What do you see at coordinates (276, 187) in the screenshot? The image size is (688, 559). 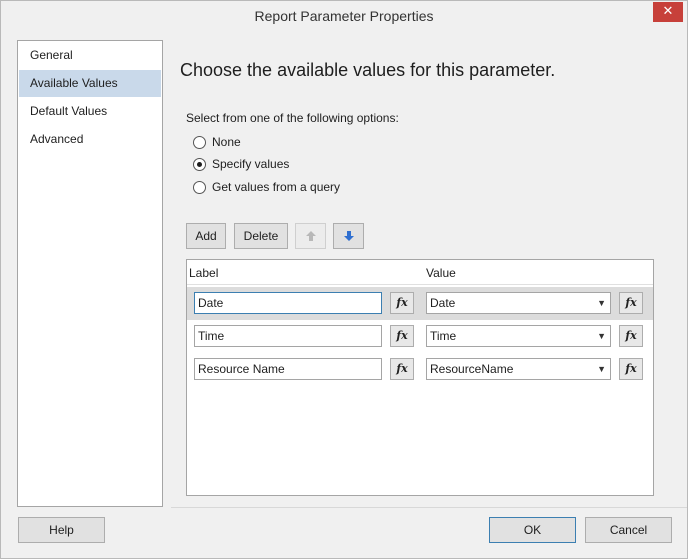 I see `radio-label: Get values from a query` at bounding box center [276, 187].